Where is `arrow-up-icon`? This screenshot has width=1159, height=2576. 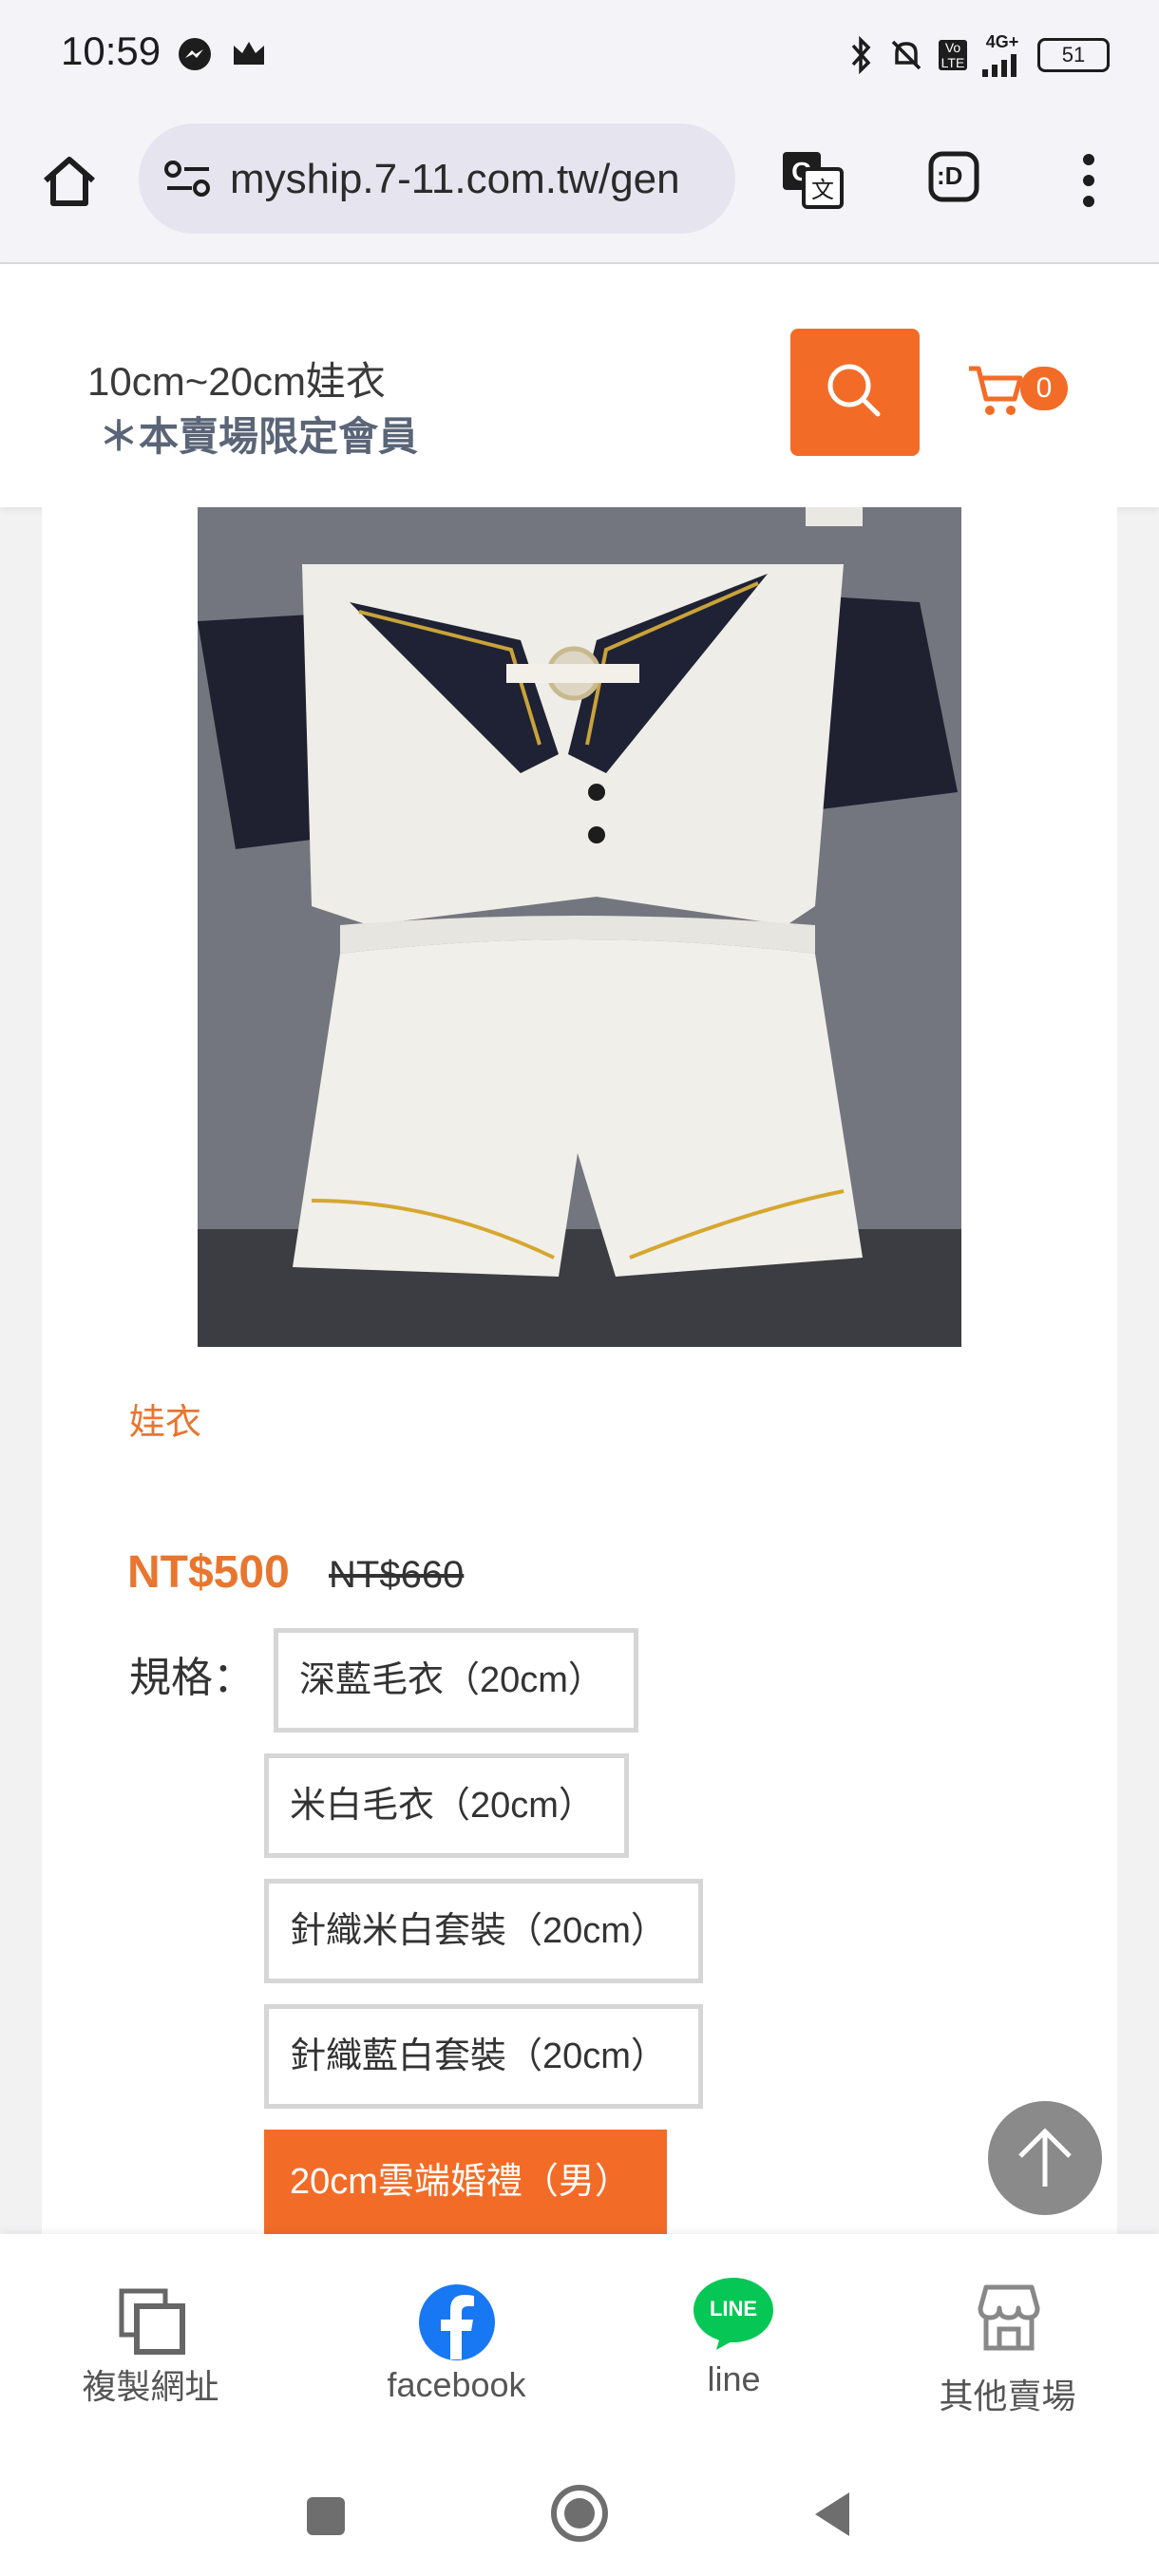
arrow-up-icon is located at coordinates (1045, 2157).